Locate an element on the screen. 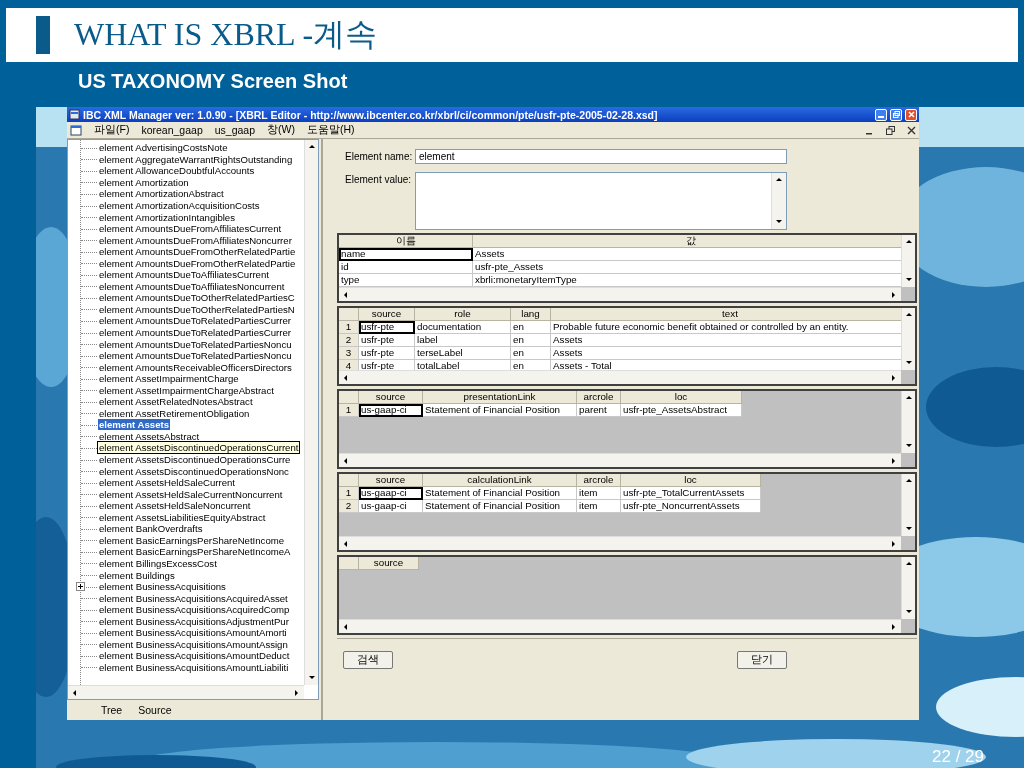 The image size is (1024, 768). row-number: 3 is located at coordinates (349, 353).